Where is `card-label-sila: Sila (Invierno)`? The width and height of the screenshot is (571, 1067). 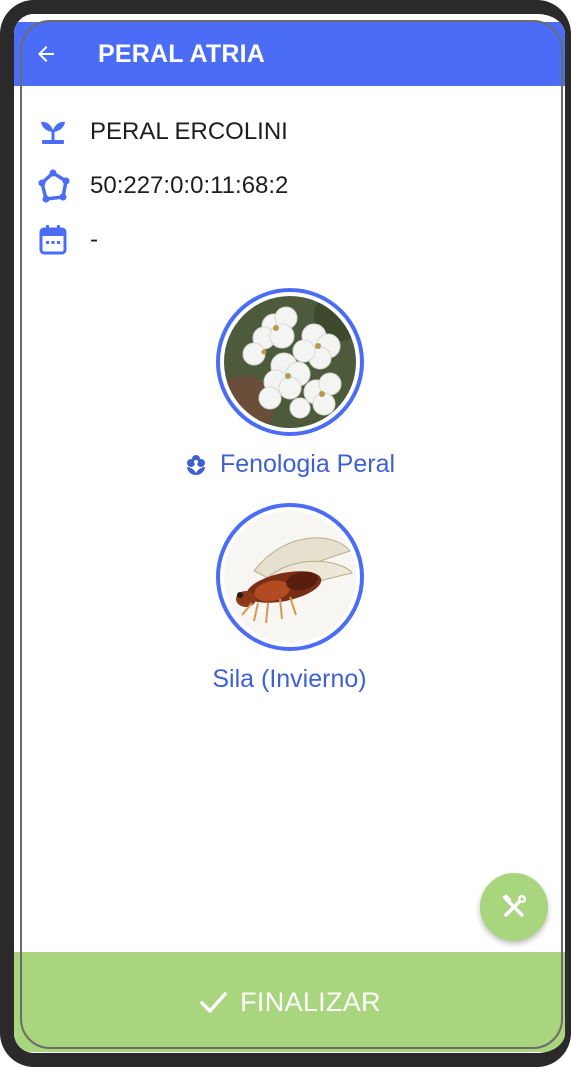 card-label-sila: Sila (Invierno) is located at coordinates (289, 679).